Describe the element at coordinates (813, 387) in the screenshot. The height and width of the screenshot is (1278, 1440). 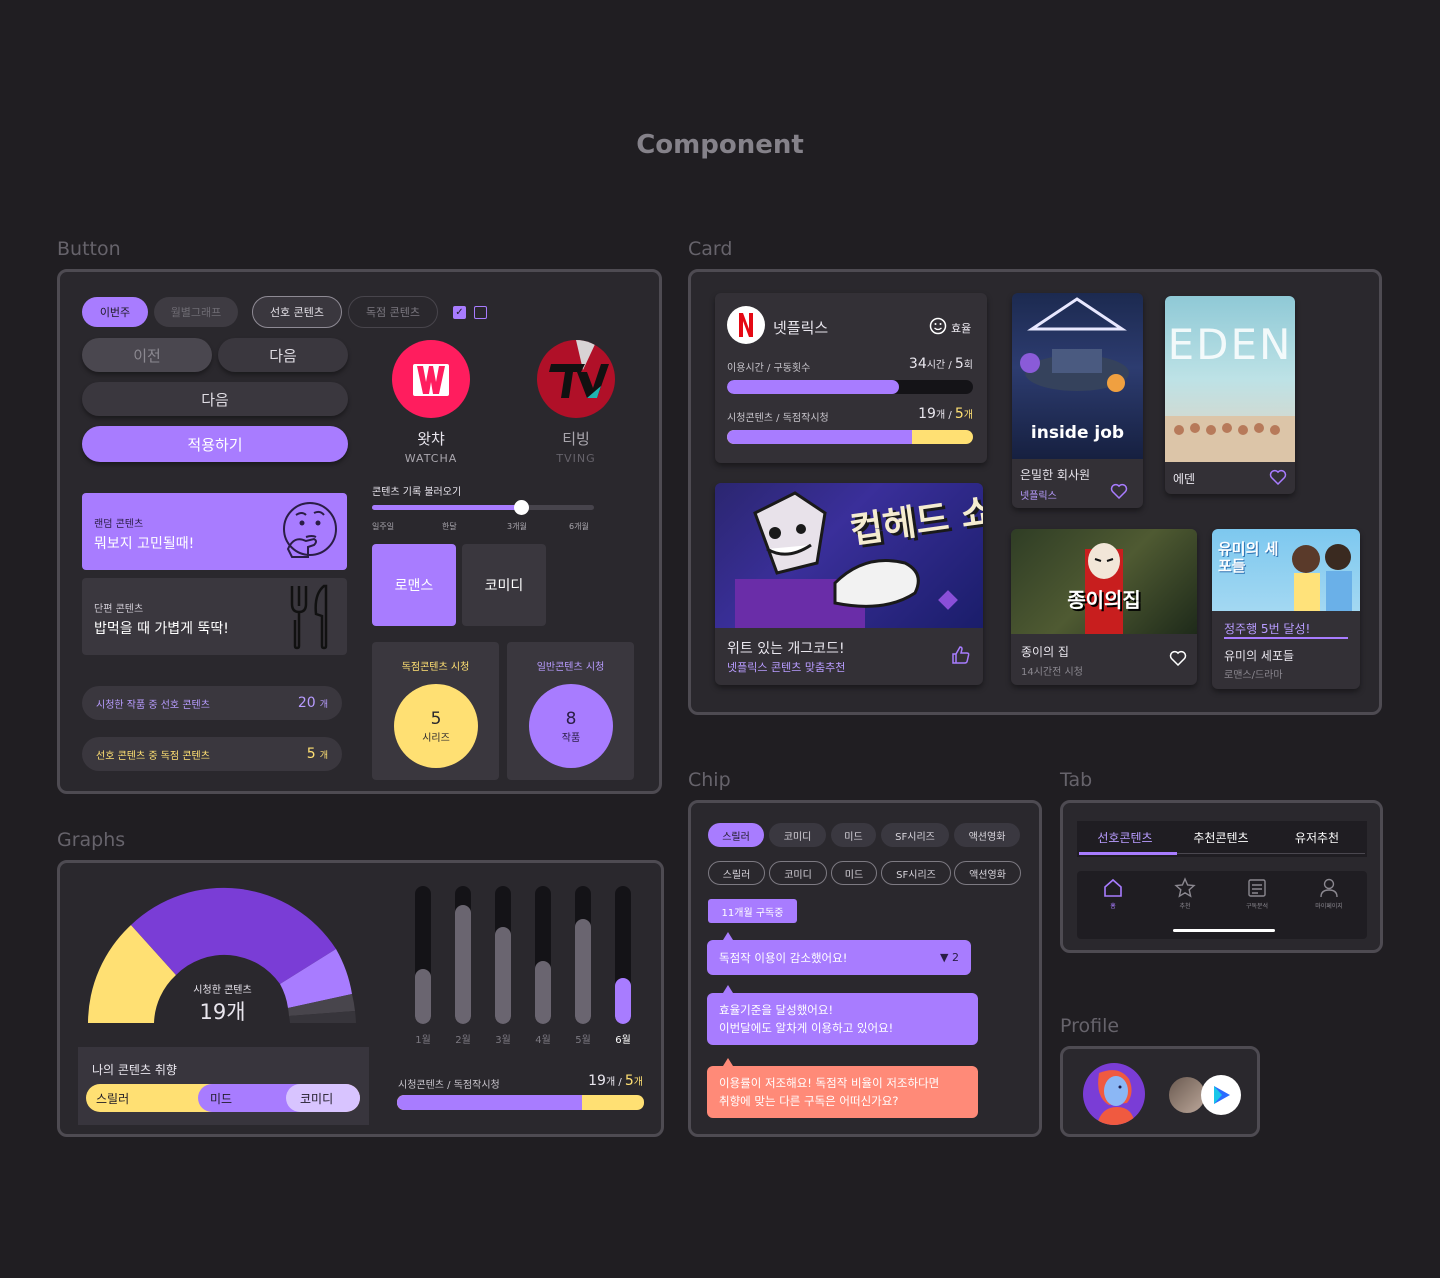
I see `usage-progress-fill` at that location.